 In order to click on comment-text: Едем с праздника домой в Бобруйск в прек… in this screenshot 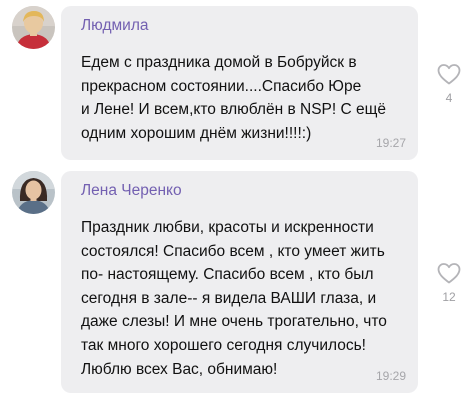, I will do `click(233, 98)`.